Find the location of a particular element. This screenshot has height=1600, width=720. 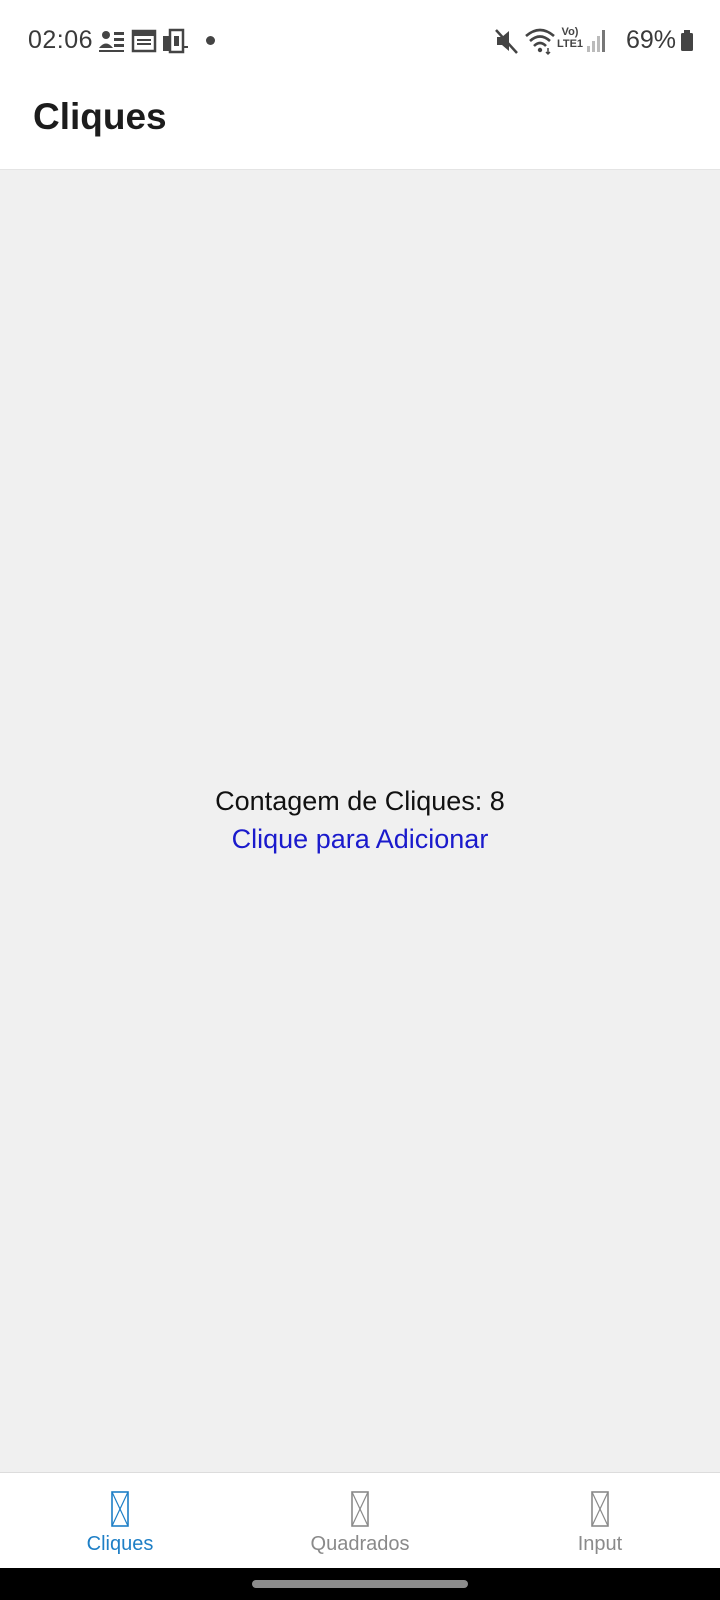

calendar-icon is located at coordinates (144, 41).